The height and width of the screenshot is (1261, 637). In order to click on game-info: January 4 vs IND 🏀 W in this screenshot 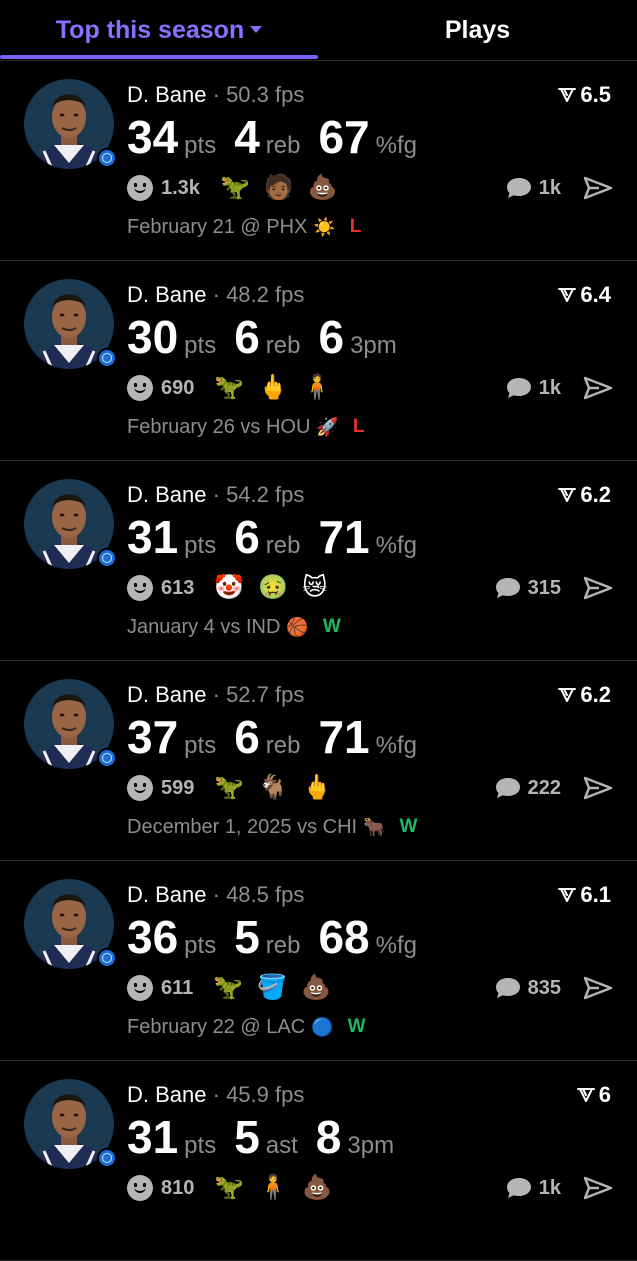, I will do `click(234, 627)`.